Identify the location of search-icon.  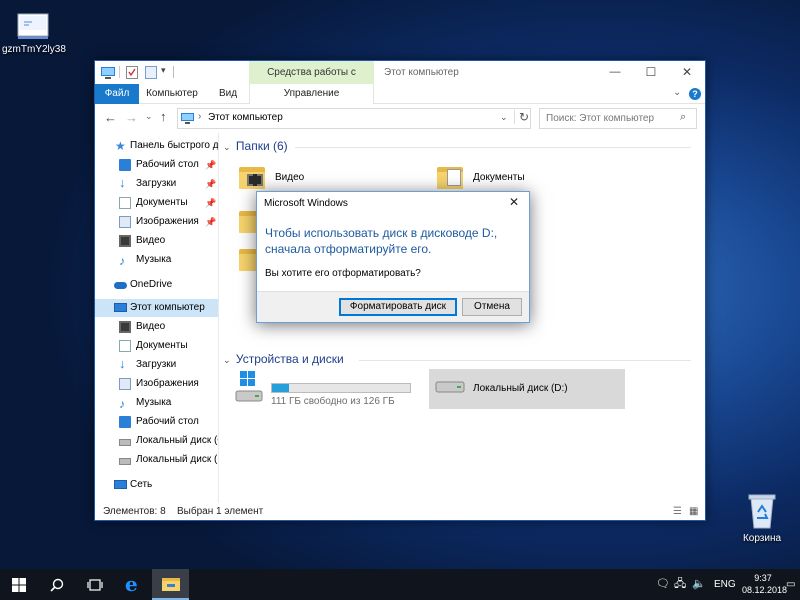
(57, 585).